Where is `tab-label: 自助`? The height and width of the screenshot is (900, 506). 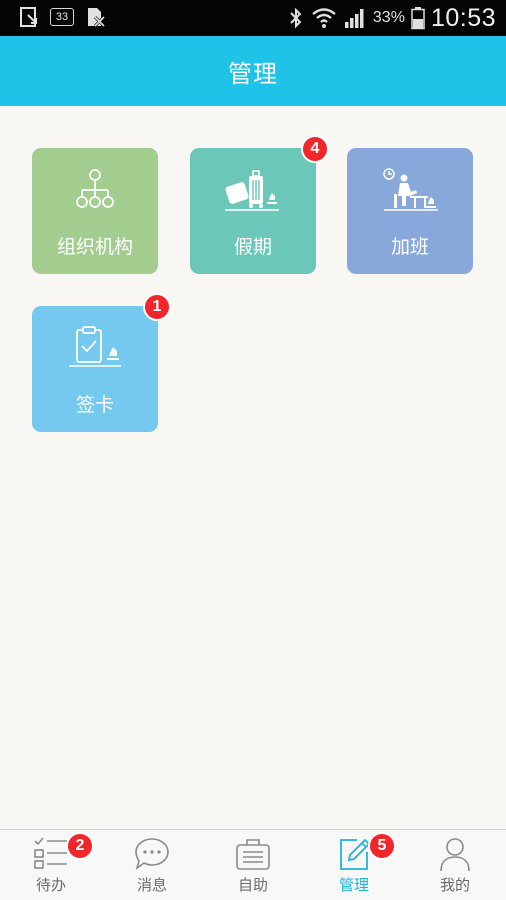 tab-label: 自助 is located at coordinates (252, 885).